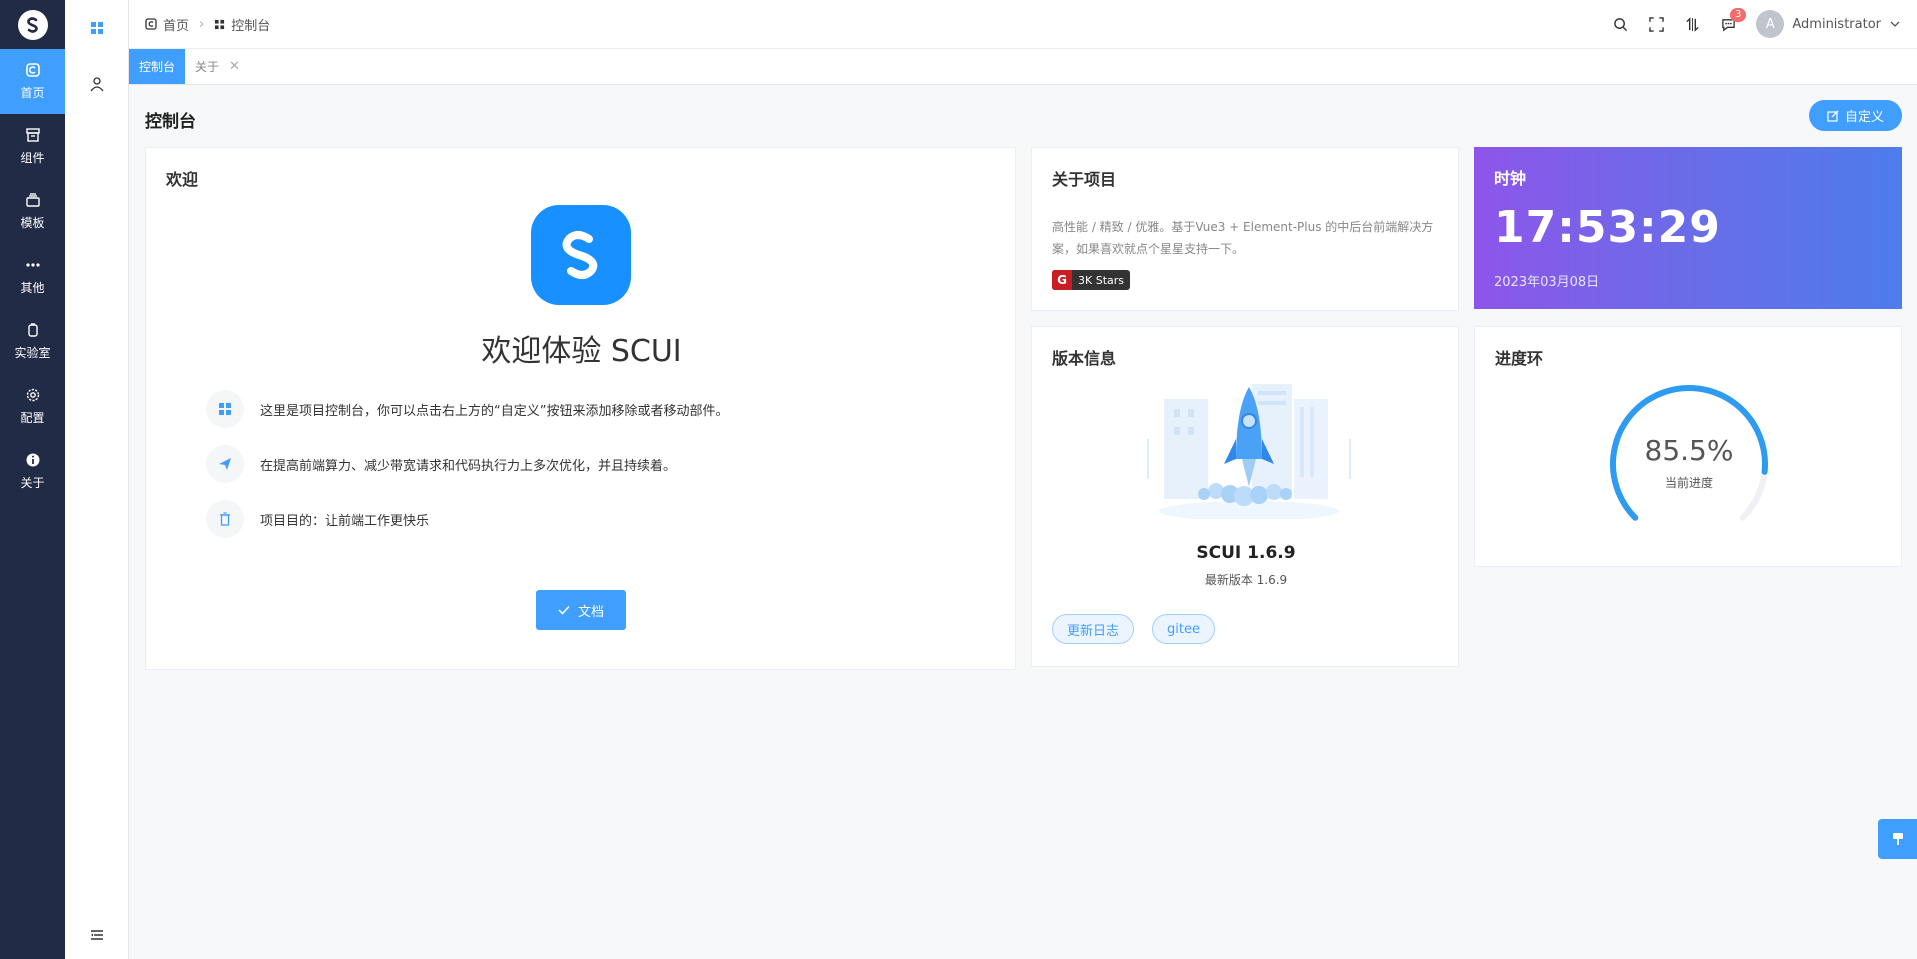 The image size is (1917, 959). Describe the element at coordinates (32, 418) in the screenshot. I see `rail-label: 配置` at that location.